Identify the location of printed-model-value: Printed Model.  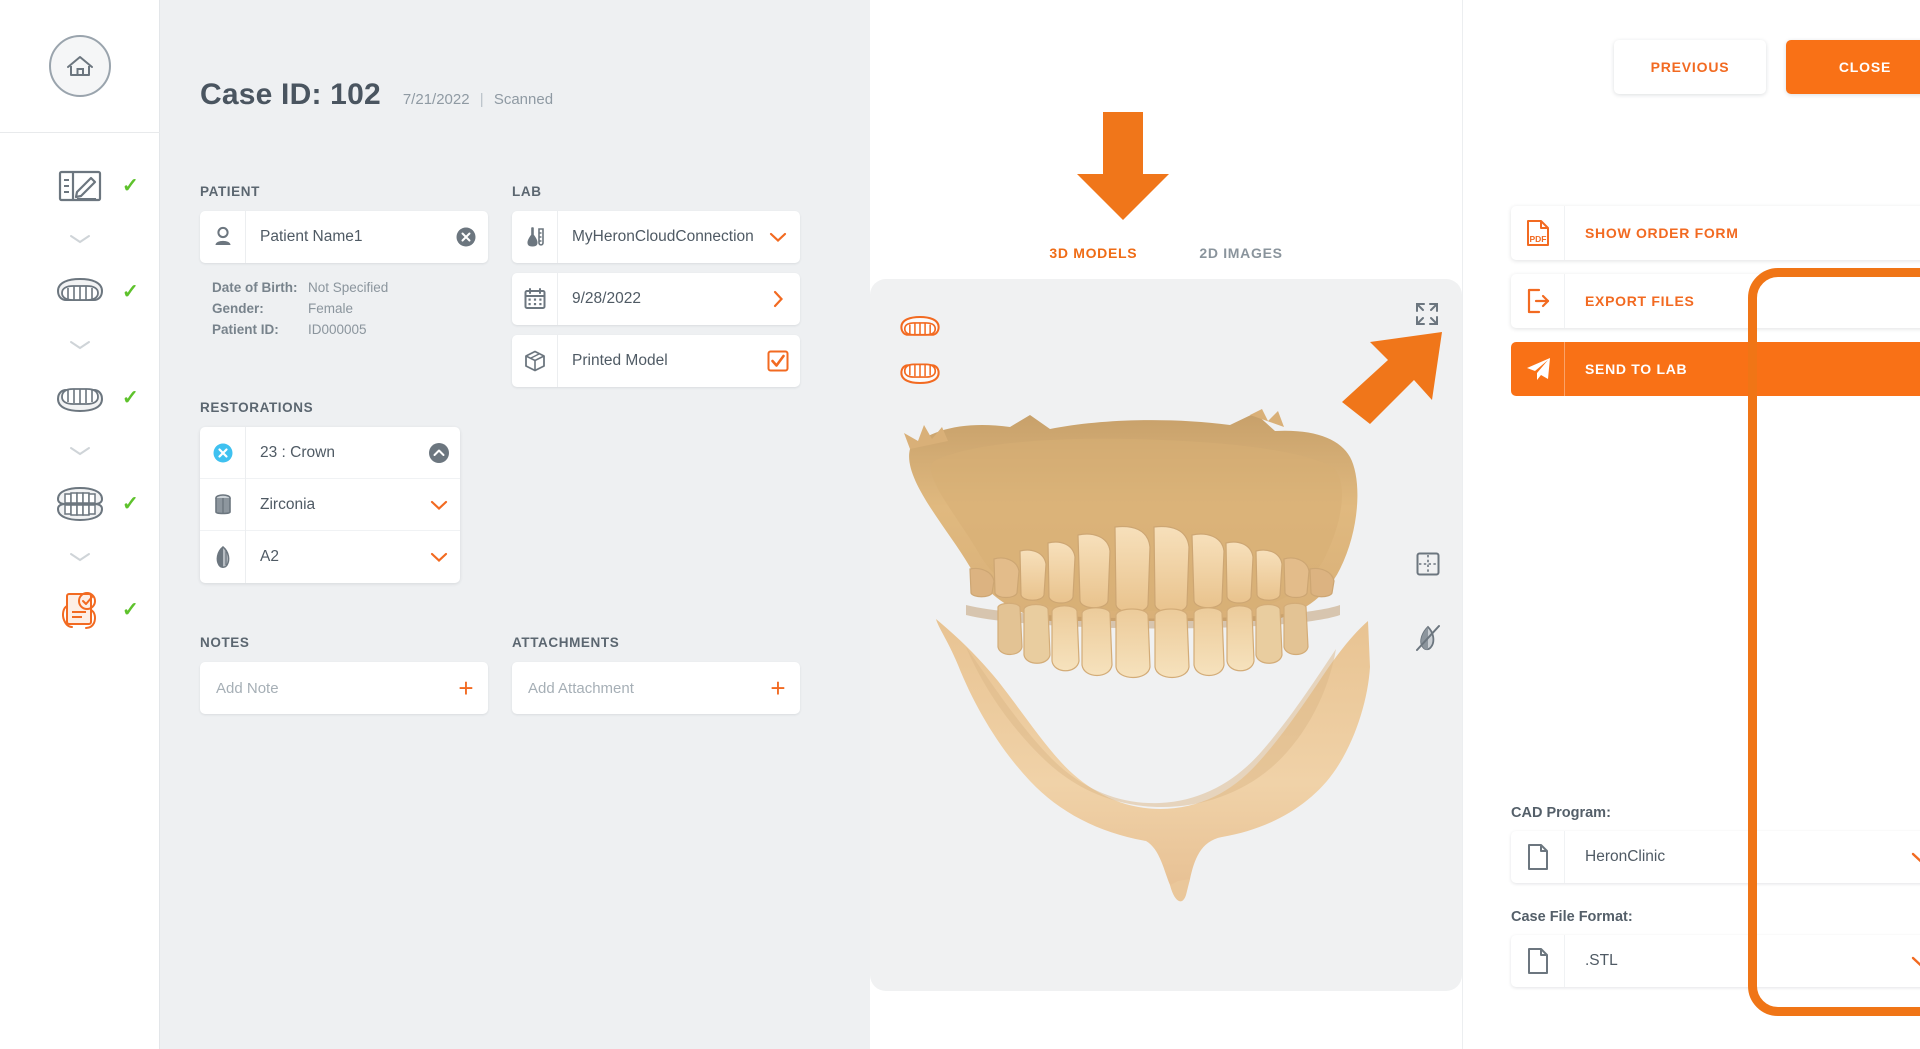
(620, 360).